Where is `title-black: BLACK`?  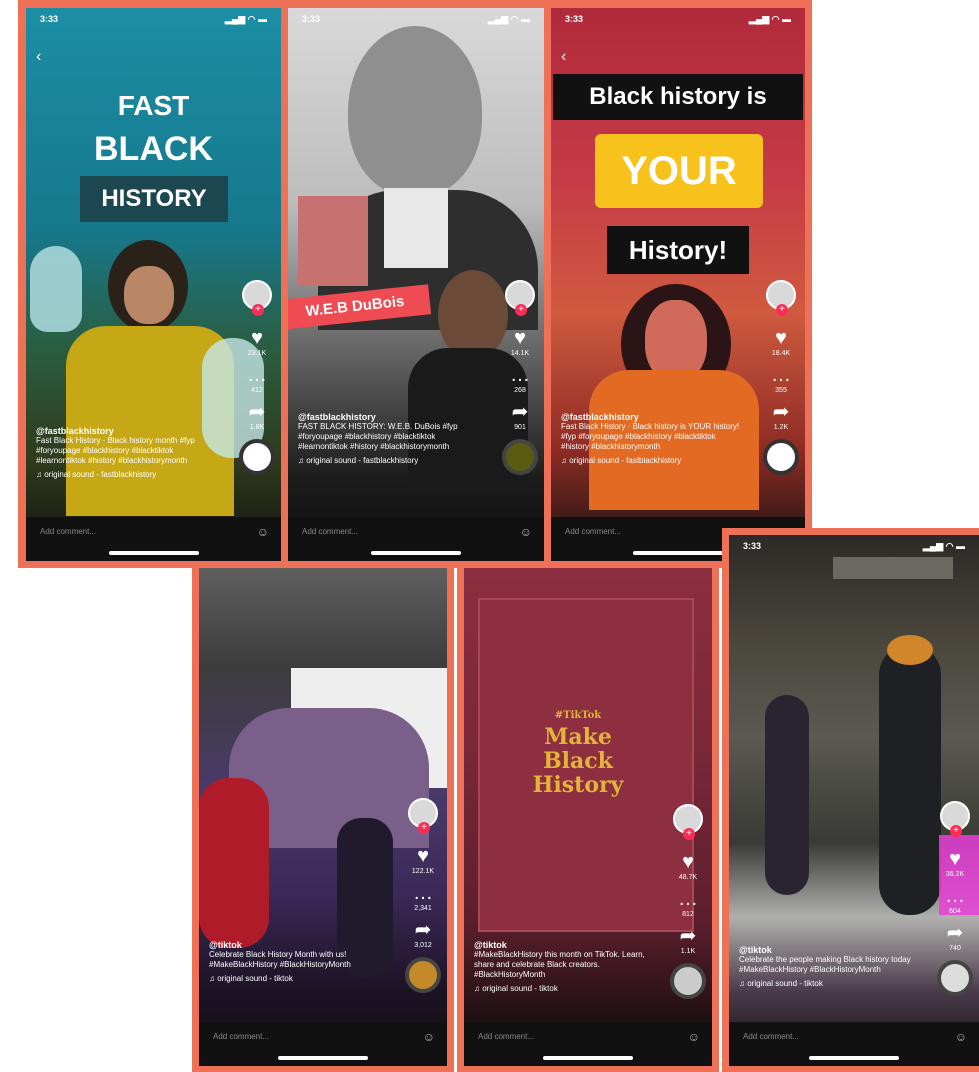 title-black: BLACK is located at coordinates (153, 149).